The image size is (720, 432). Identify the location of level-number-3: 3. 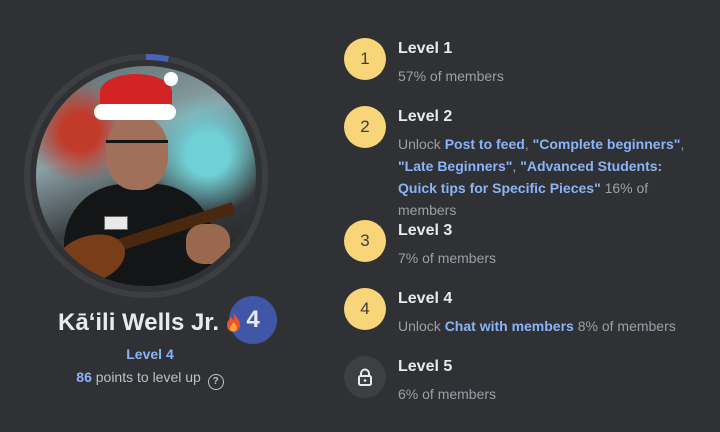
(365, 241).